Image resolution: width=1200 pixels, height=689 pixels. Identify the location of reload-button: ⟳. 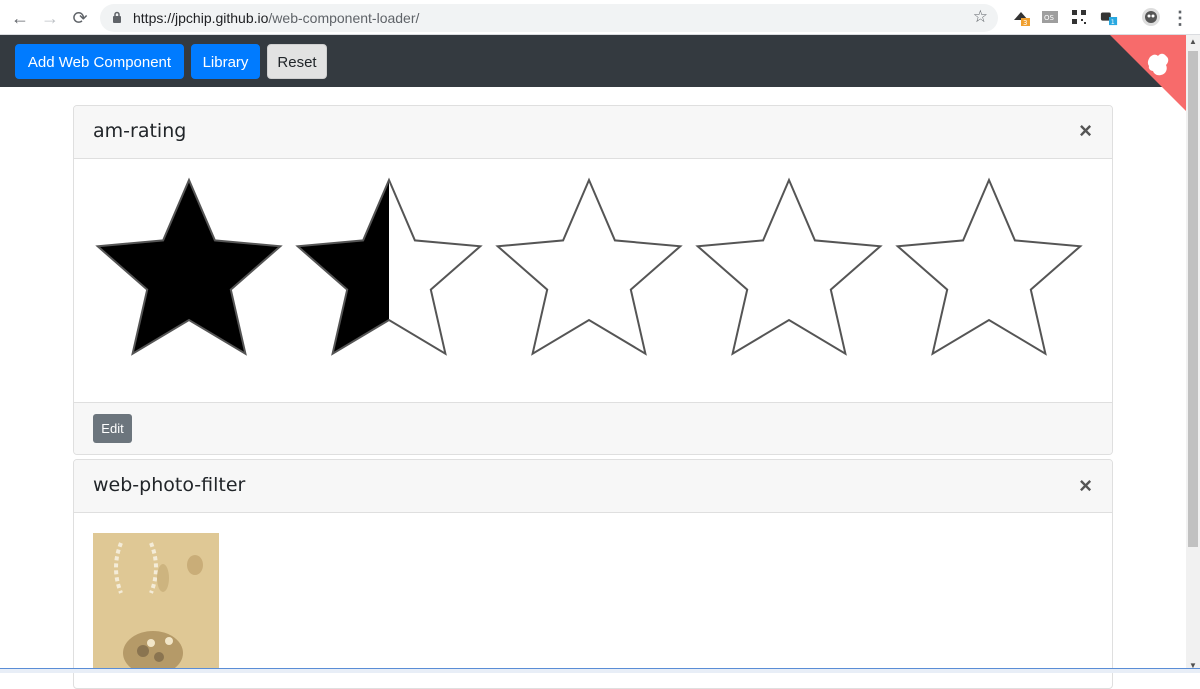
(80, 18).